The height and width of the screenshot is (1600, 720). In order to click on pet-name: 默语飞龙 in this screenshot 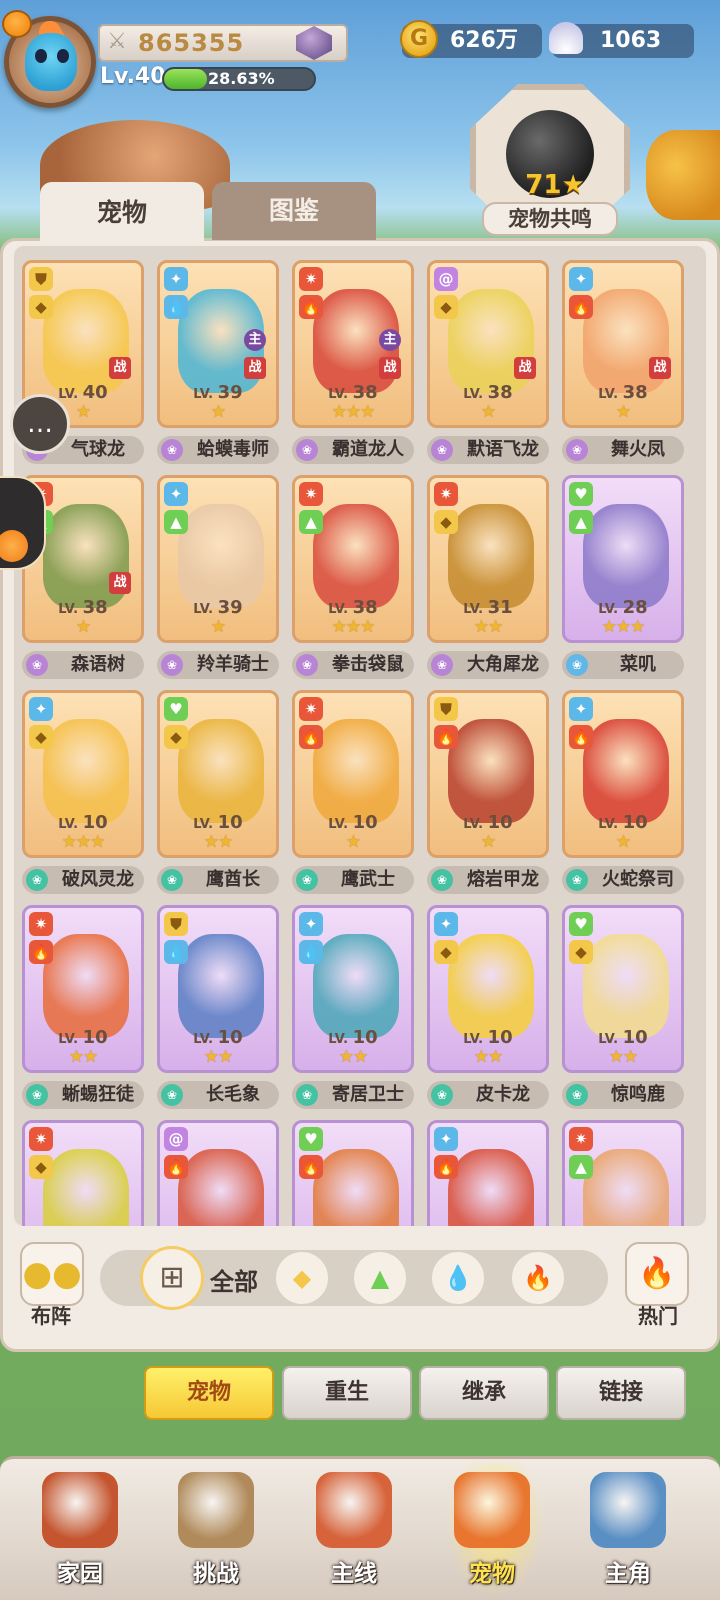, I will do `click(503, 449)`.